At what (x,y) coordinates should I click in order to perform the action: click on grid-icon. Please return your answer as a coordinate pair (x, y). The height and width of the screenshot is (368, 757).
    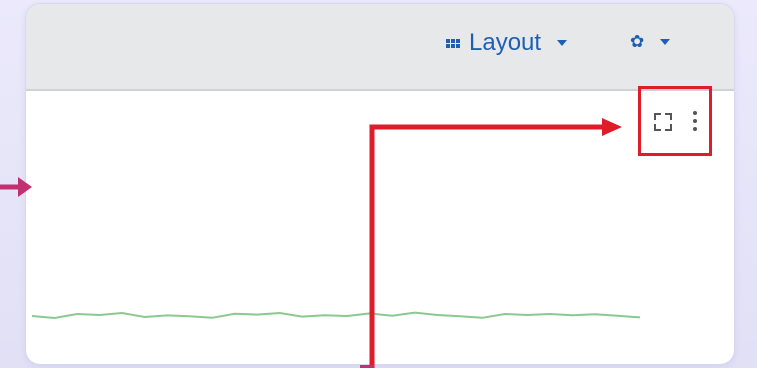
    Looking at the image, I should click on (453, 43).